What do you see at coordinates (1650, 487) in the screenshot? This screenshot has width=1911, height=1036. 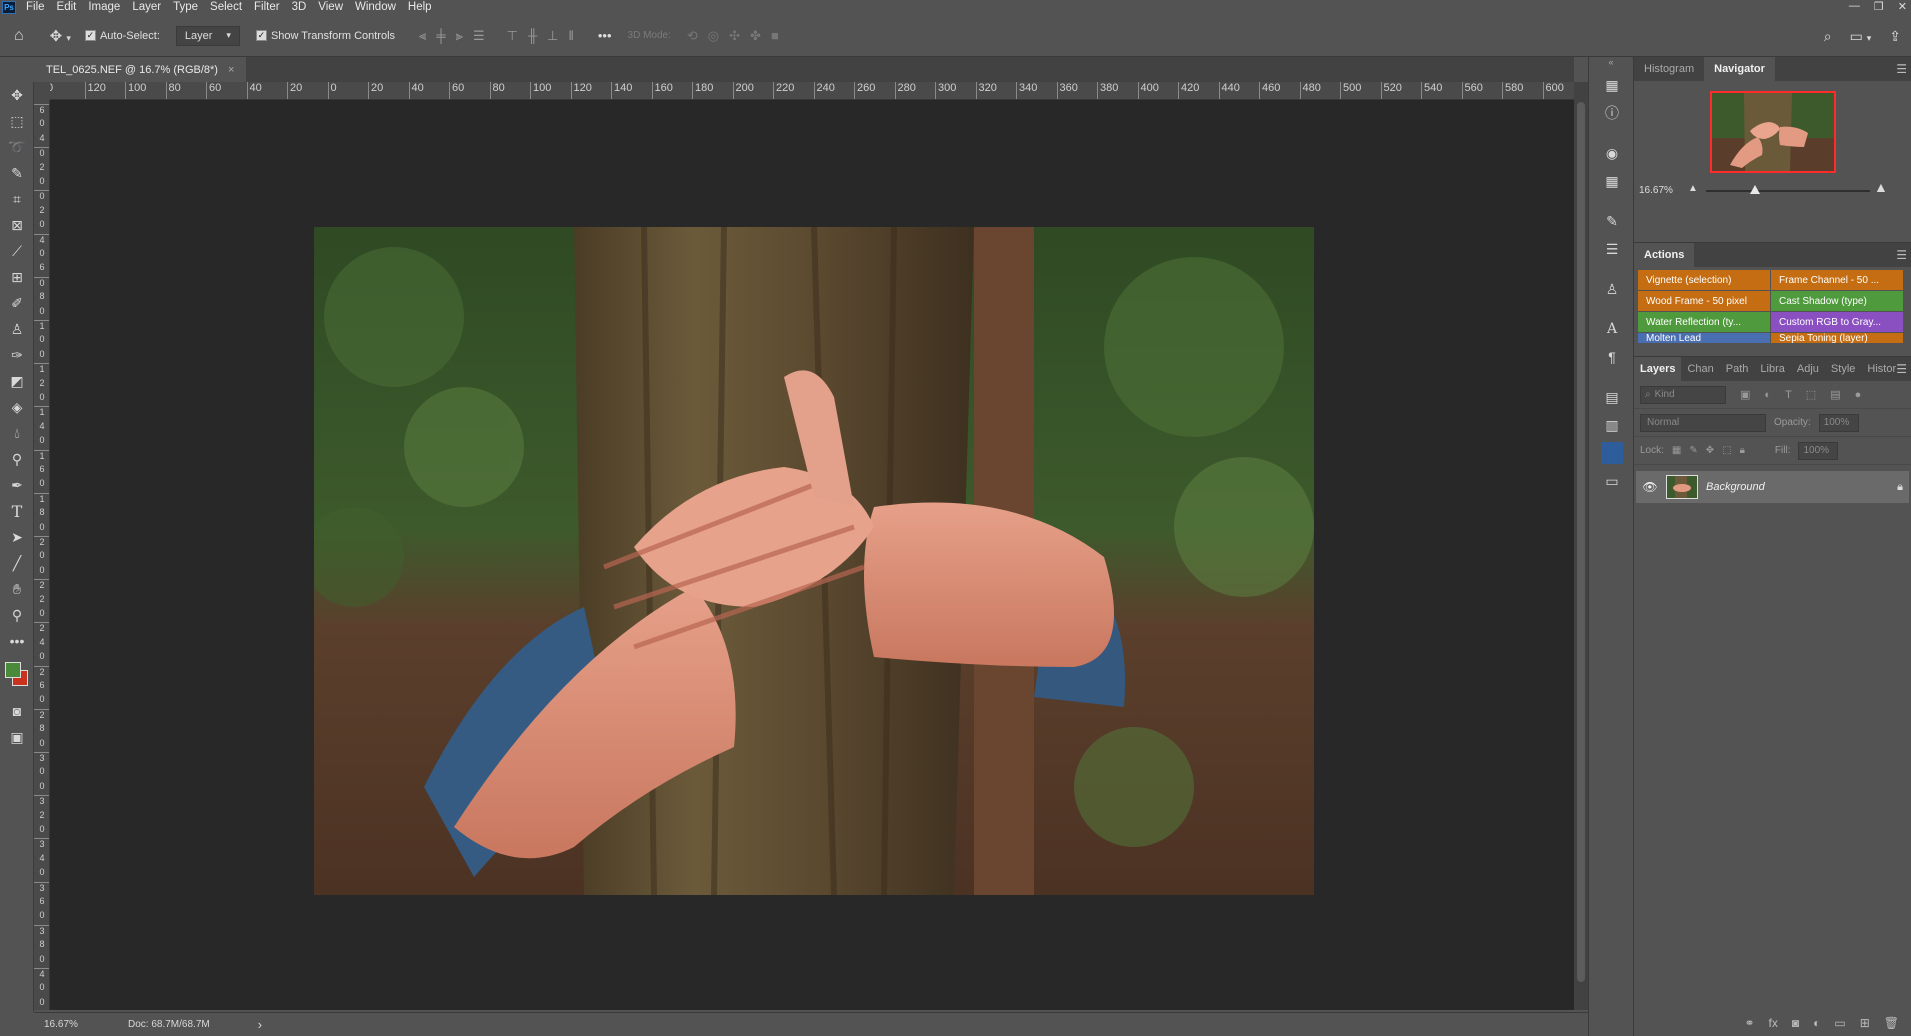 I see `visibility-eye-icon: 👁︎` at bounding box center [1650, 487].